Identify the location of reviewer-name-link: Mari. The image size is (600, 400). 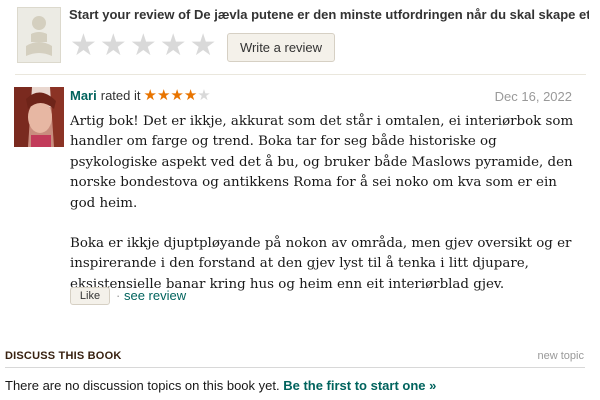
(83, 95).